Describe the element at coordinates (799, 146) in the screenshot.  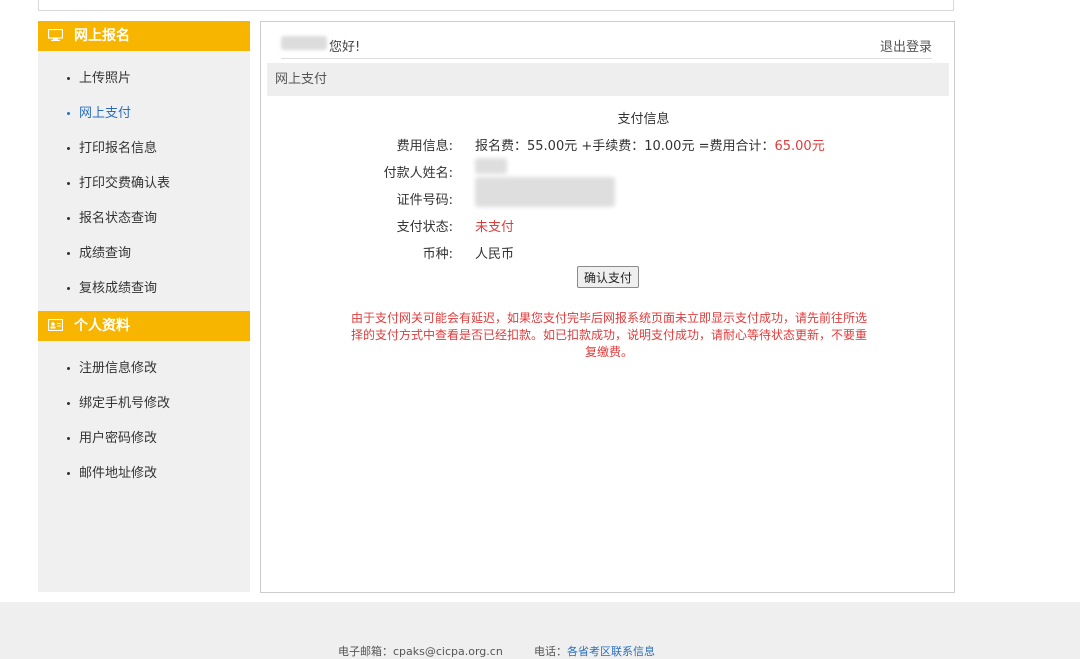
I see `fee-total: 65.00元` at that location.